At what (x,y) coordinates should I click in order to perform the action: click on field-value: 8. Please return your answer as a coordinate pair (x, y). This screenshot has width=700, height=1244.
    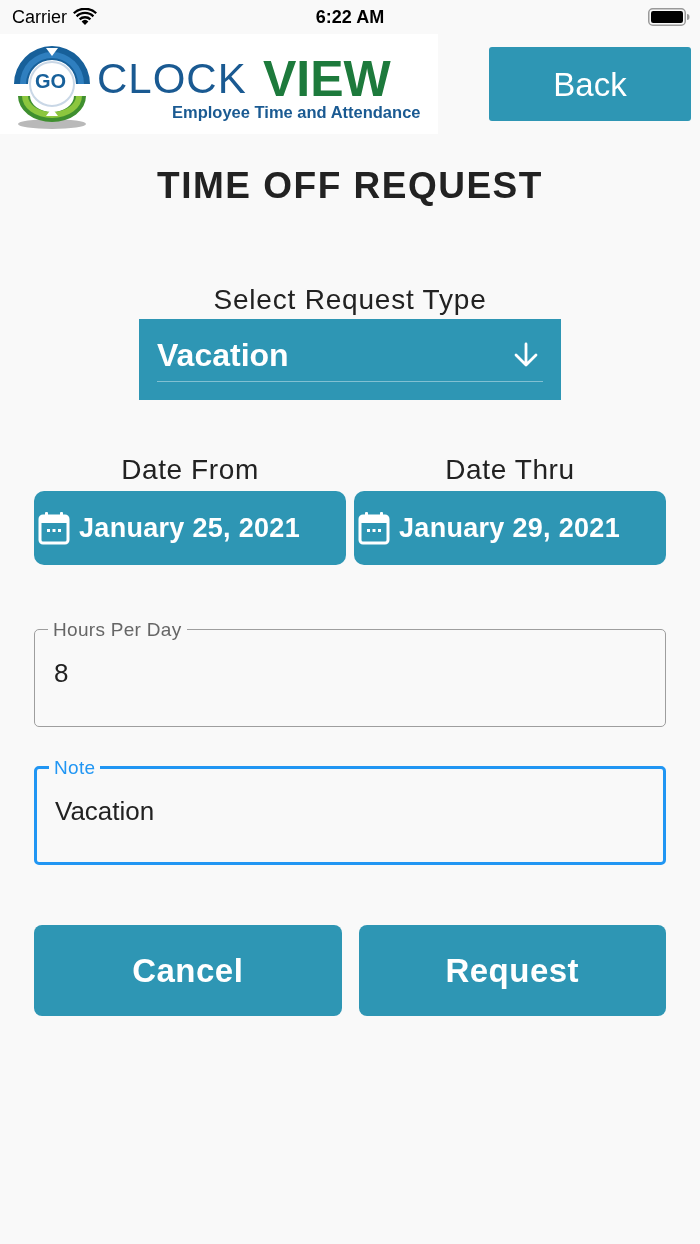
    Looking at the image, I should click on (61, 673).